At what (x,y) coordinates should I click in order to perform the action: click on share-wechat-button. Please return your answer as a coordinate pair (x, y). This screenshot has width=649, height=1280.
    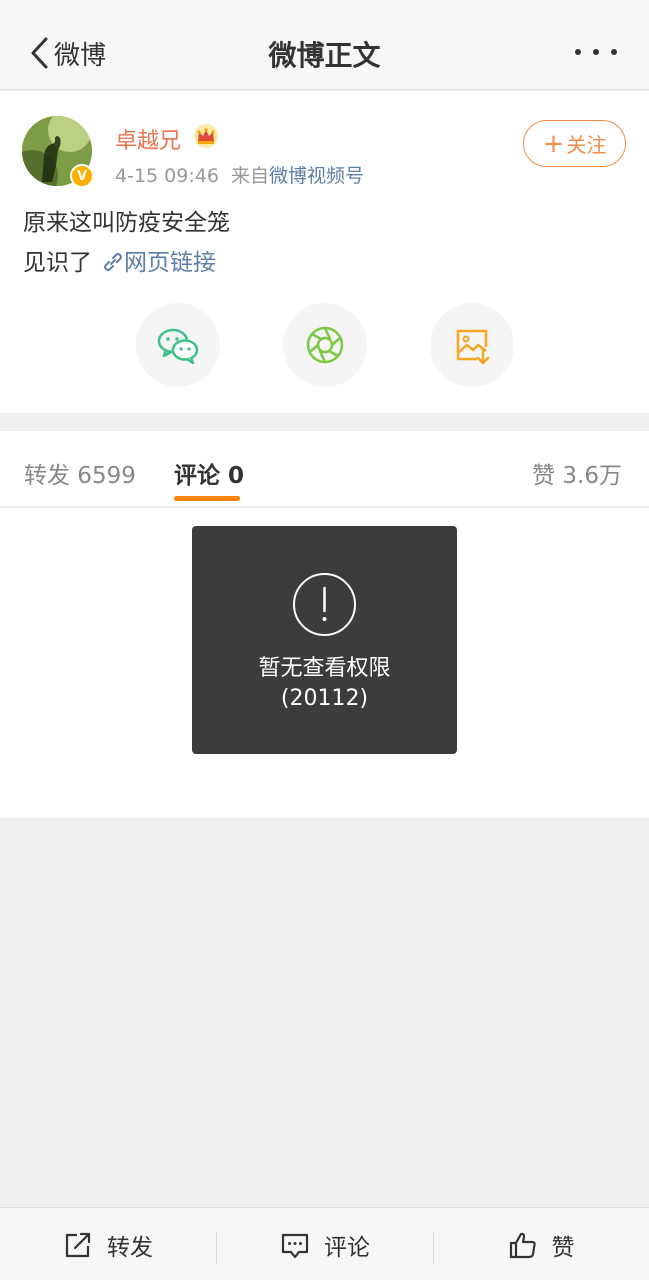
    Looking at the image, I should click on (178, 345).